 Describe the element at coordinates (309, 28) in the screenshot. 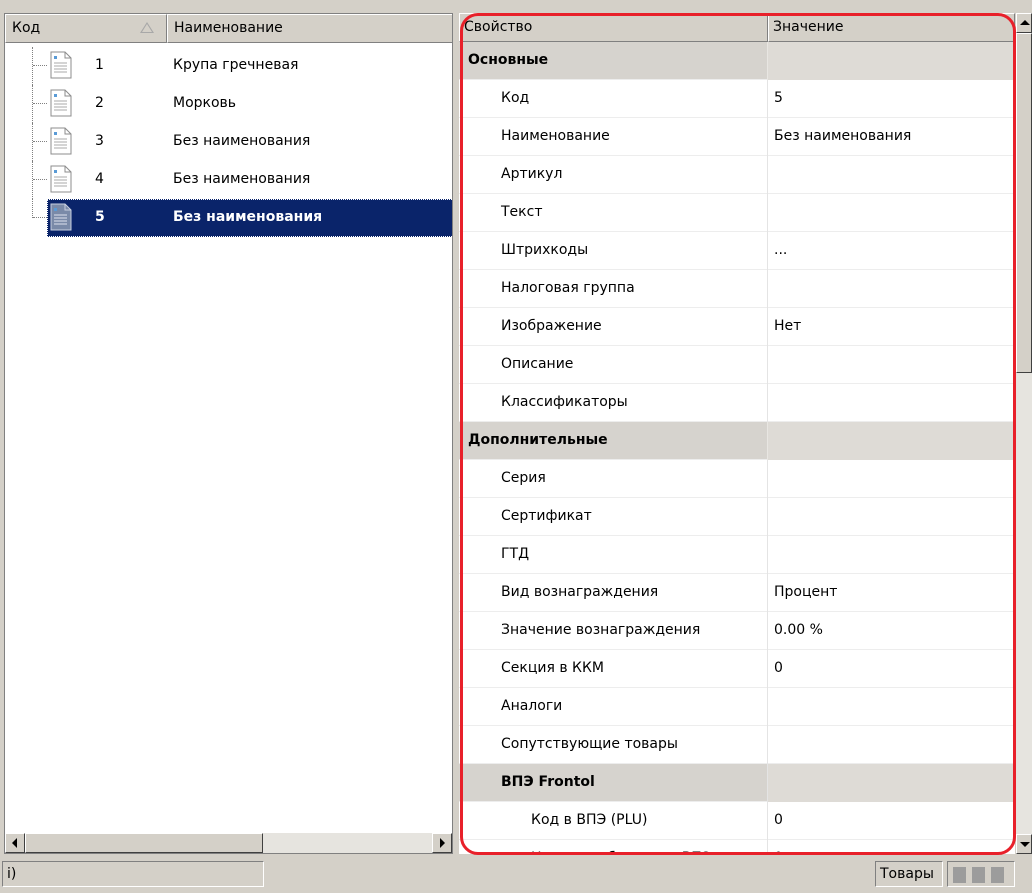

I see `column-header-name: Наименование` at that location.